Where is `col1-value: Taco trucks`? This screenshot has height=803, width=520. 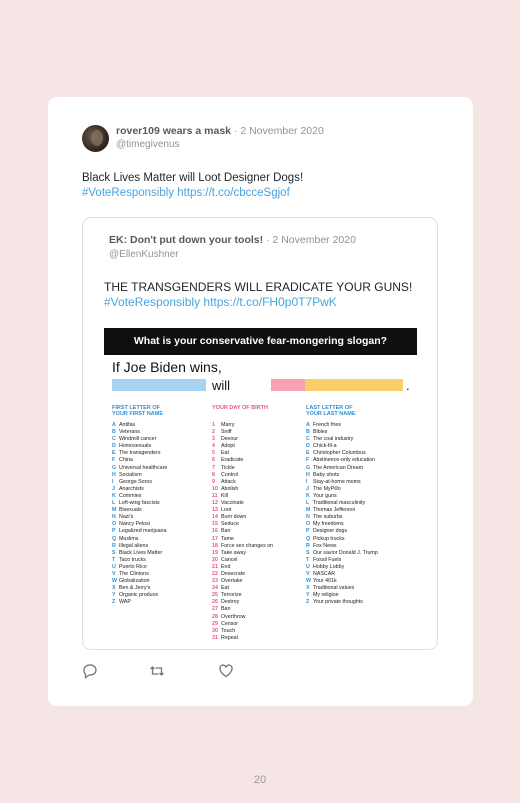
col1-value: Taco trucks is located at coordinates (132, 559).